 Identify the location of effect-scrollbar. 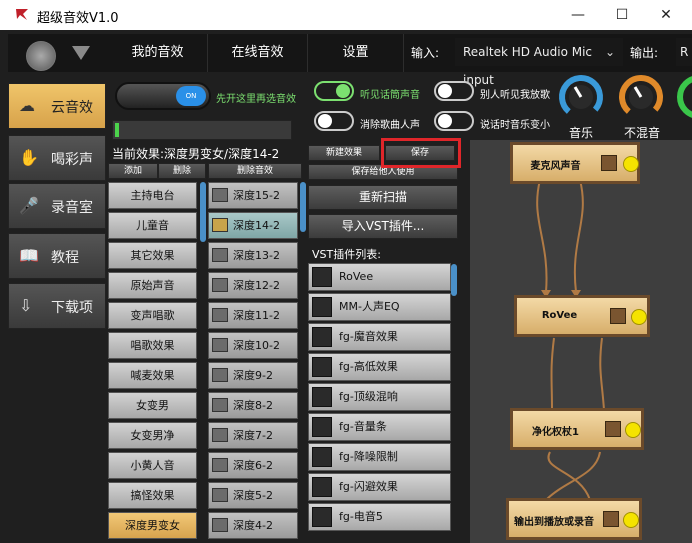
(303, 207).